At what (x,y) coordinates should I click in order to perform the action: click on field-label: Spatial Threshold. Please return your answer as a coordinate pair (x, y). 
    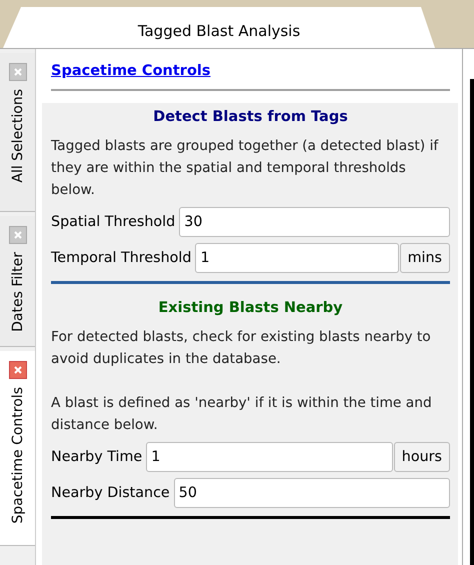
    Looking at the image, I should click on (113, 222).